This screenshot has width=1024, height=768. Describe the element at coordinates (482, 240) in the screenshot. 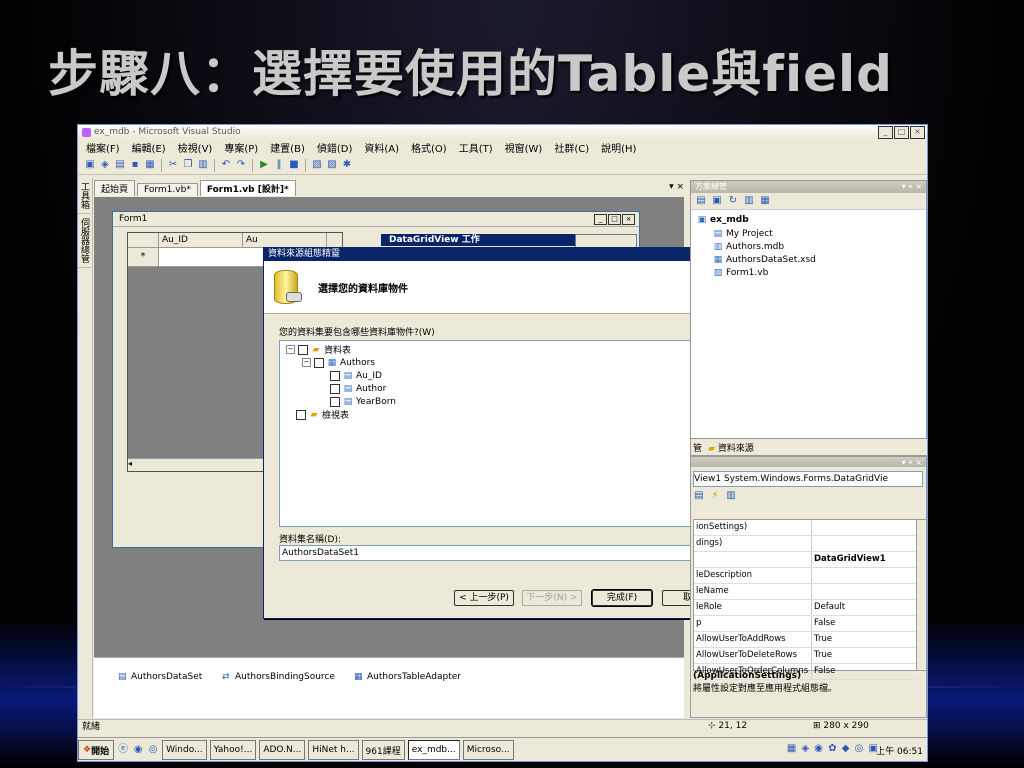

I see `datagridview-smart-tag: DataGridView 工作` at that location.